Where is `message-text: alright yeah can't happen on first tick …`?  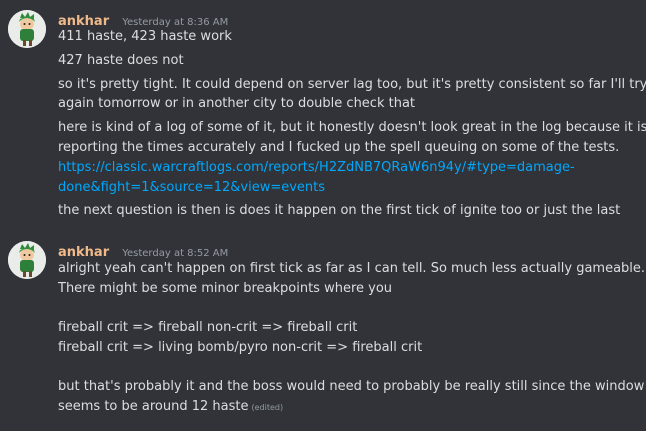
message-text: alright yeah can't happen on first tick … is located at coordinates (352, 268).